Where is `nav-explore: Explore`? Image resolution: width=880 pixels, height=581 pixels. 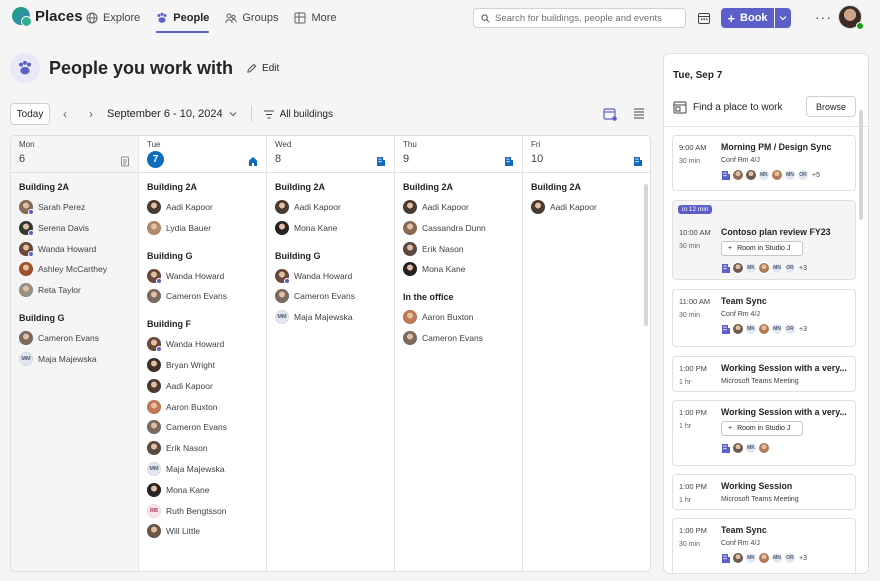 nav-explore: Explore is located at coordinates (113, 18).